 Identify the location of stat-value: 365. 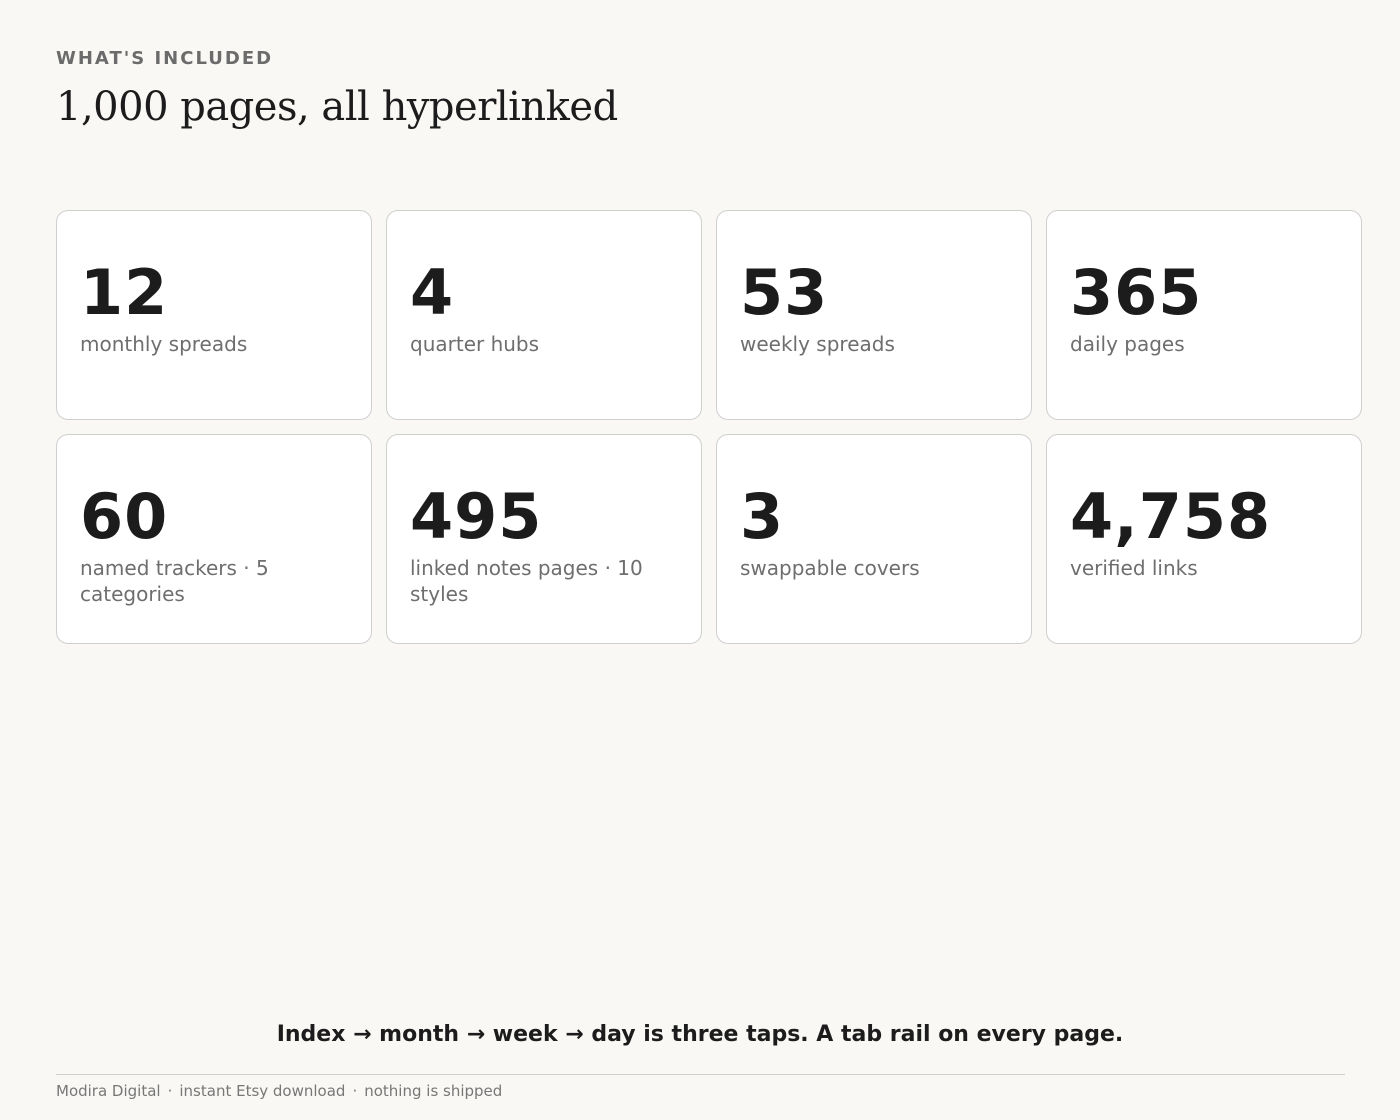
(1136, 292).